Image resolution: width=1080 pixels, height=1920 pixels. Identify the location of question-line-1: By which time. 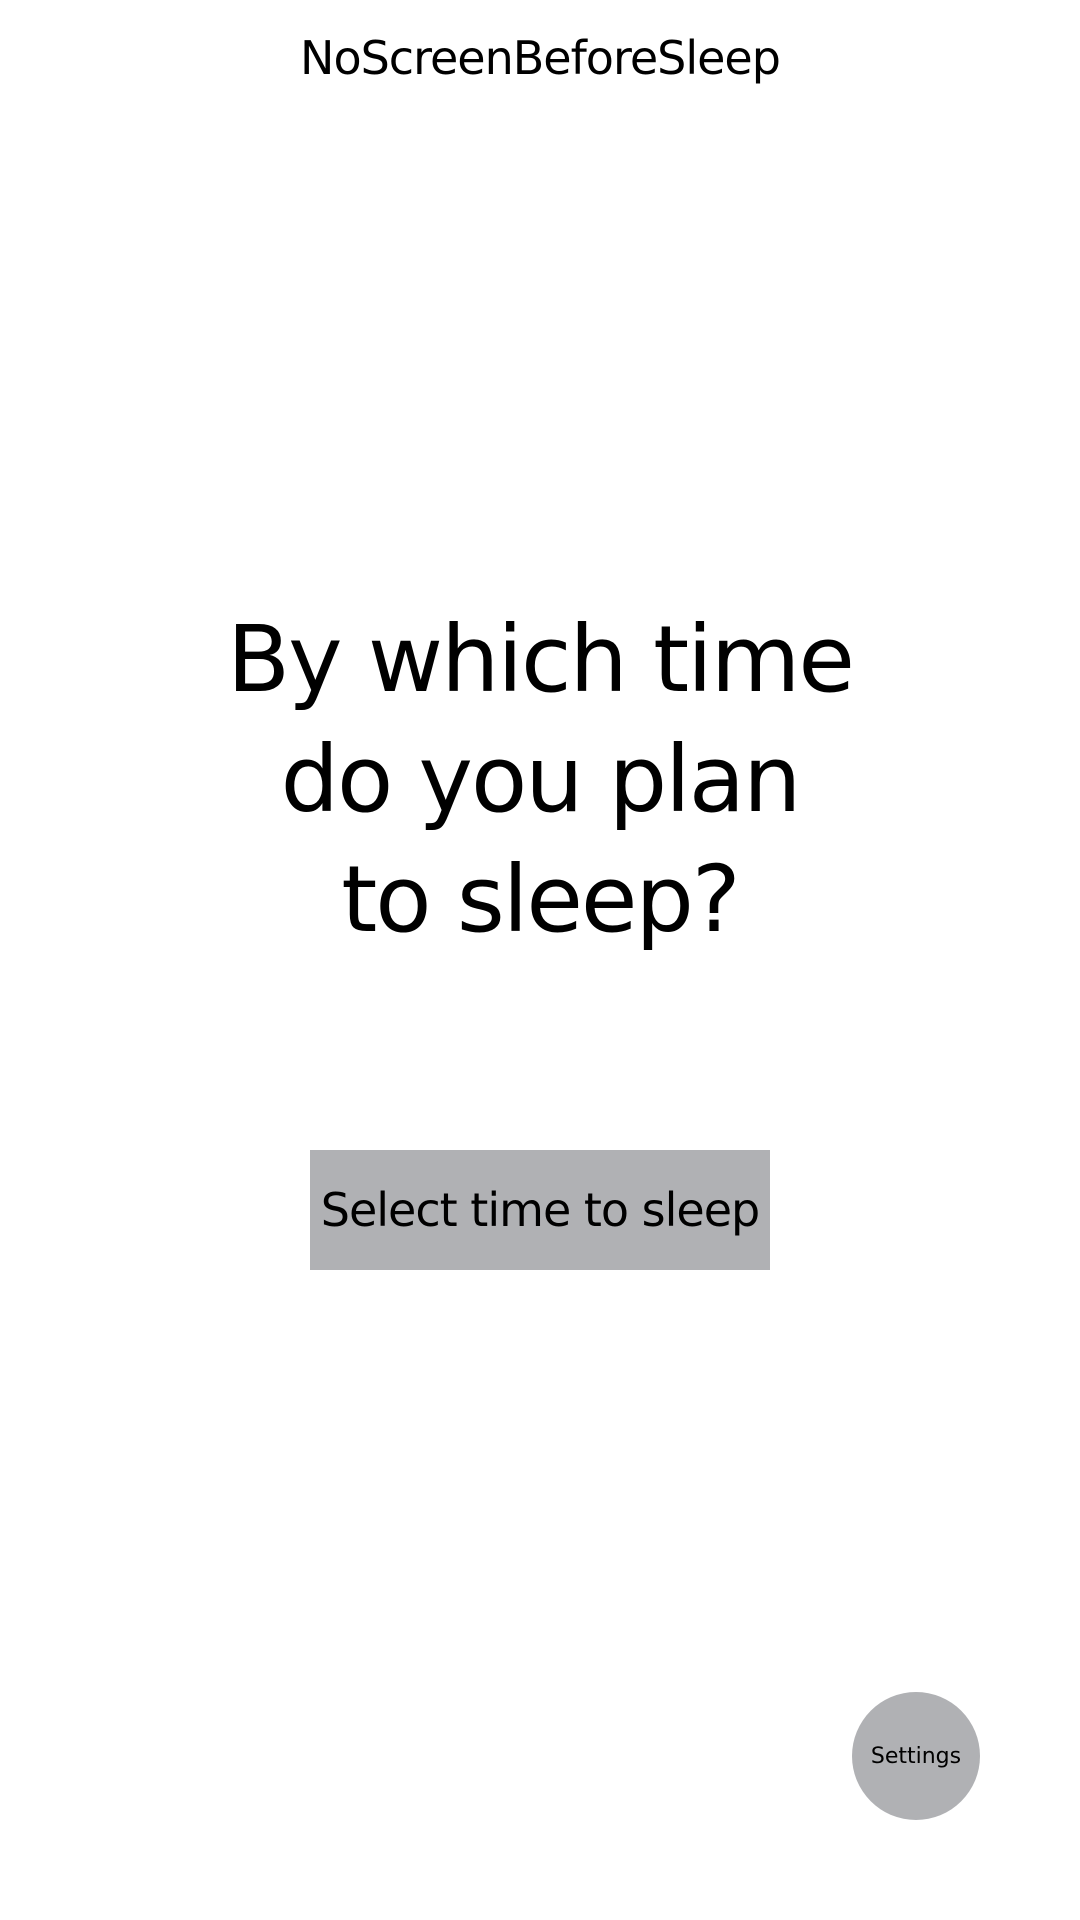
(541, 659).